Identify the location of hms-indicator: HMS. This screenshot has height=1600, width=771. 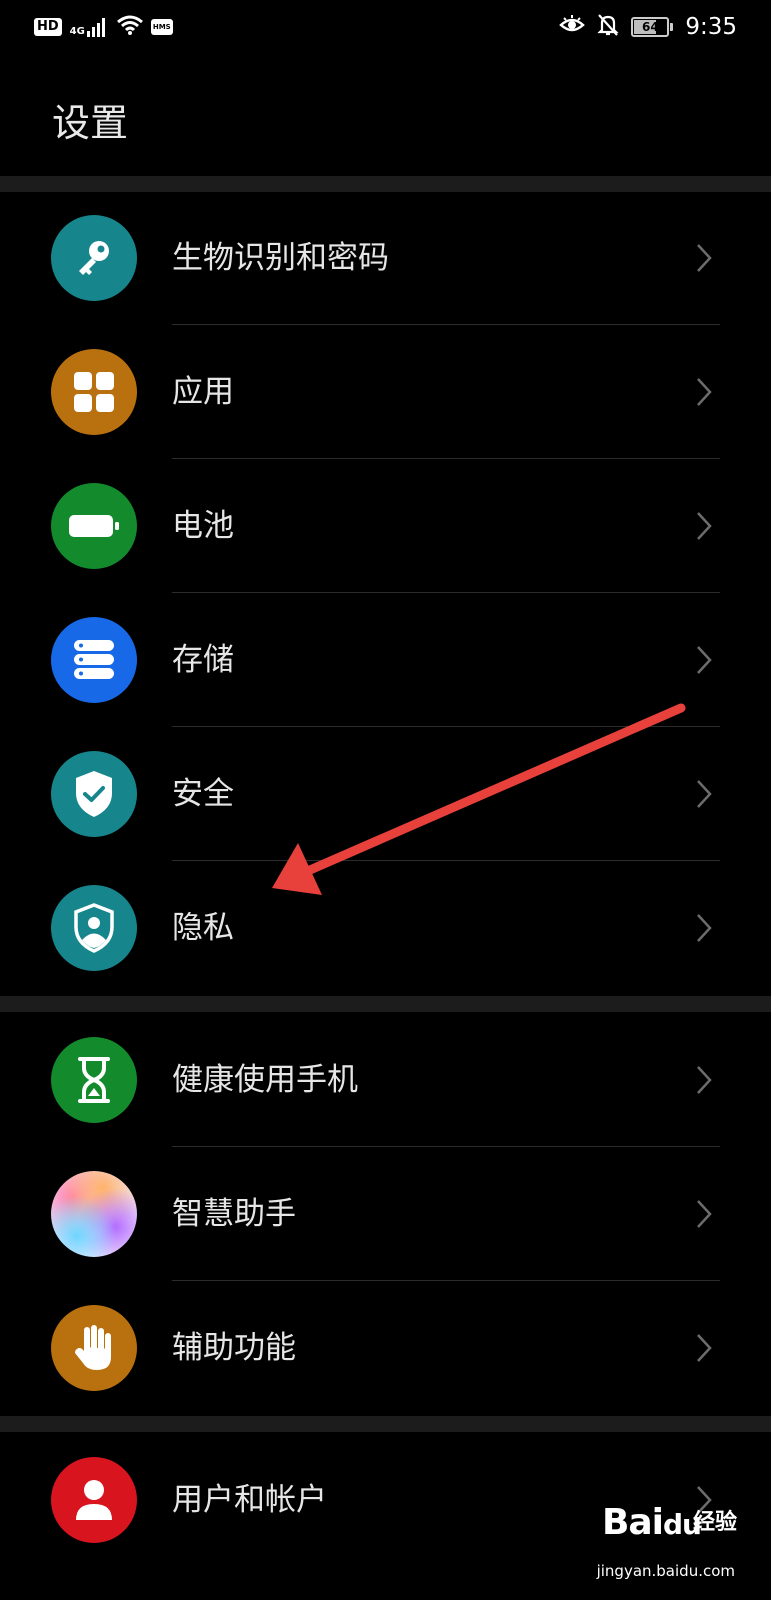
(161, 27).